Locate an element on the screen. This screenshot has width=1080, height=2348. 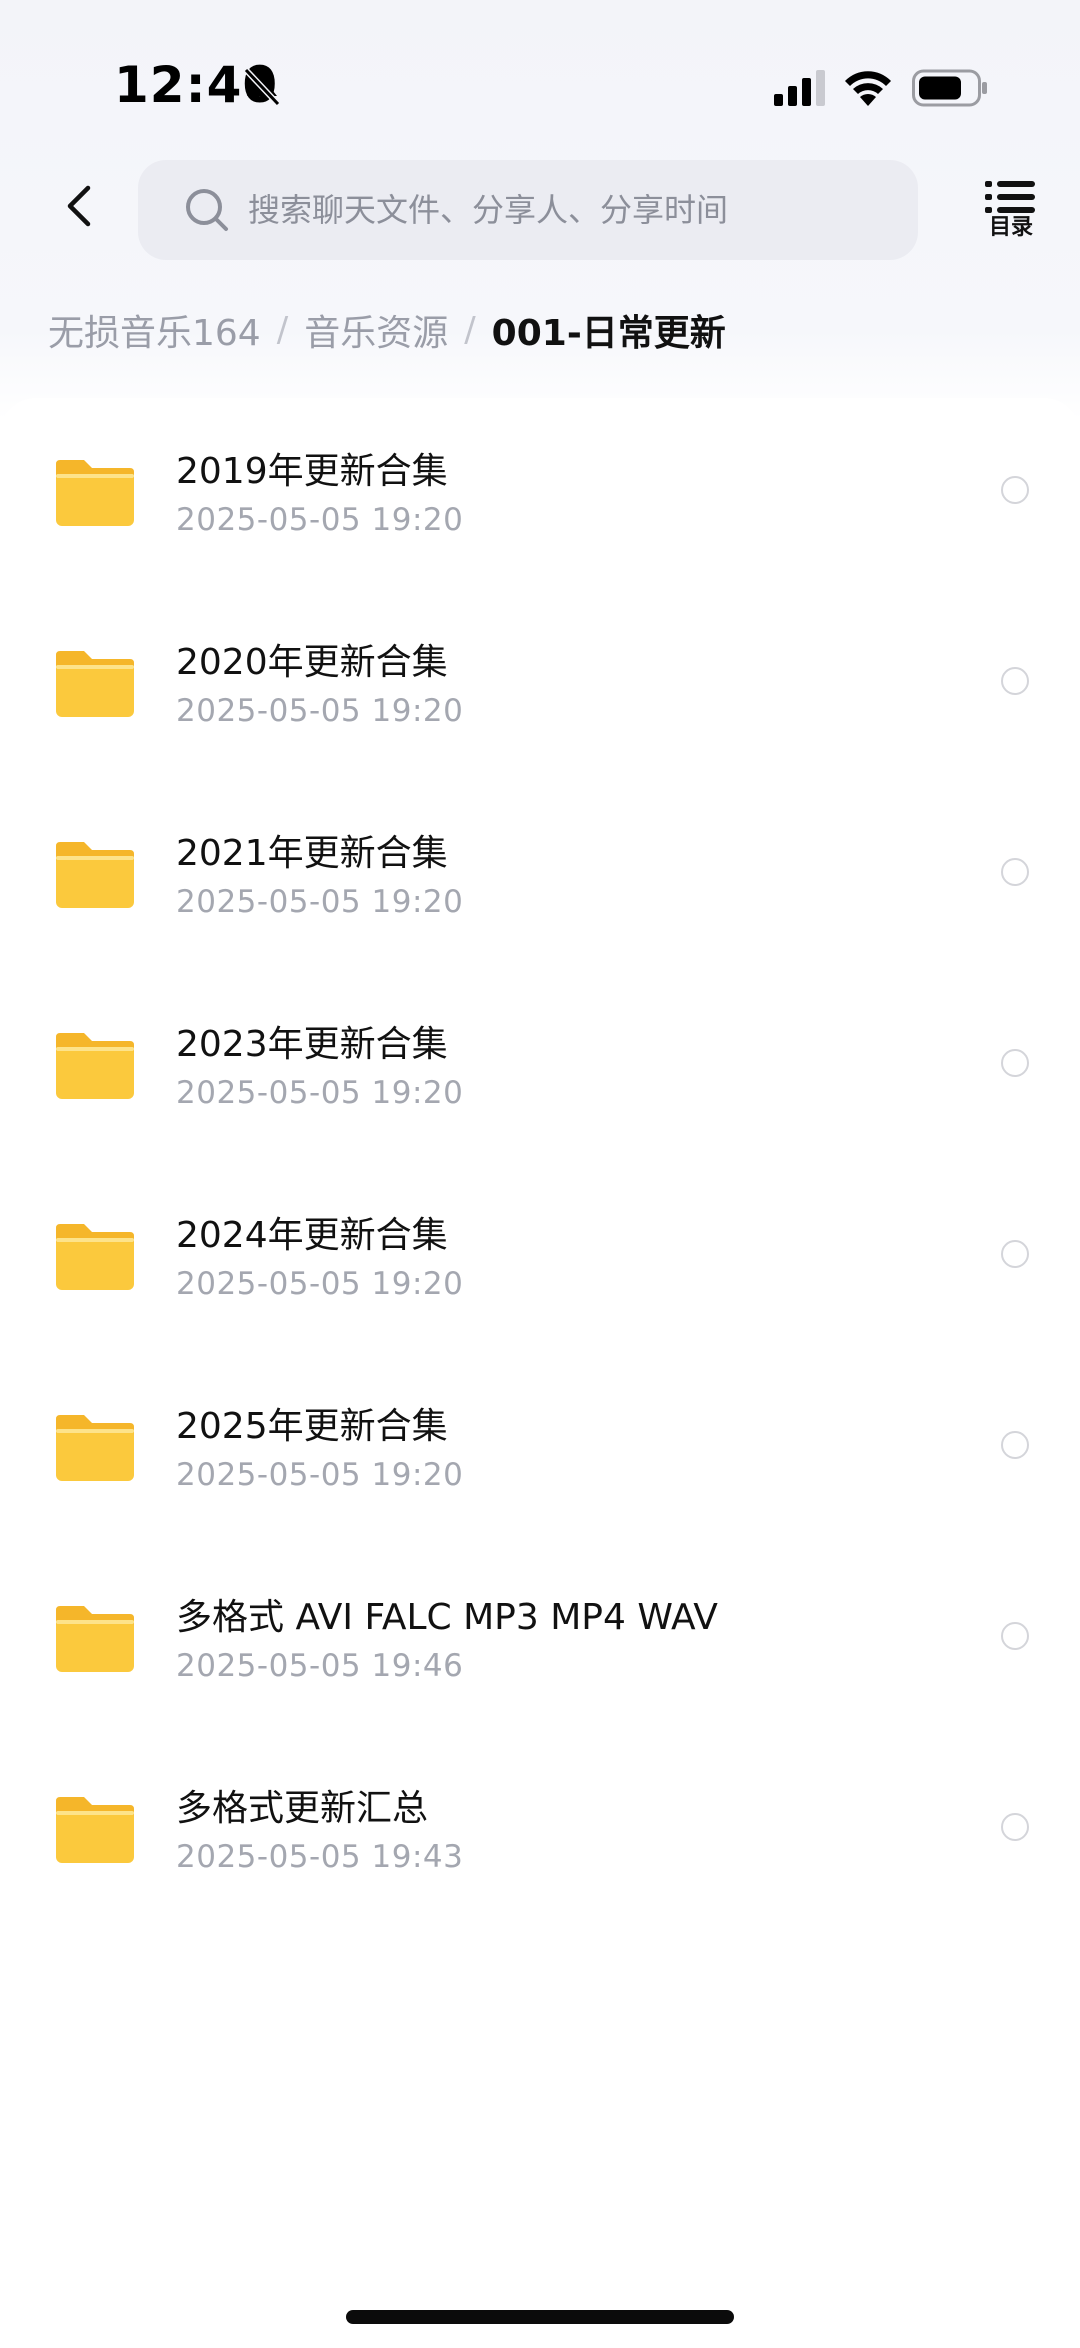
status-bar: 12:40 is located at coordinates (540, 75).